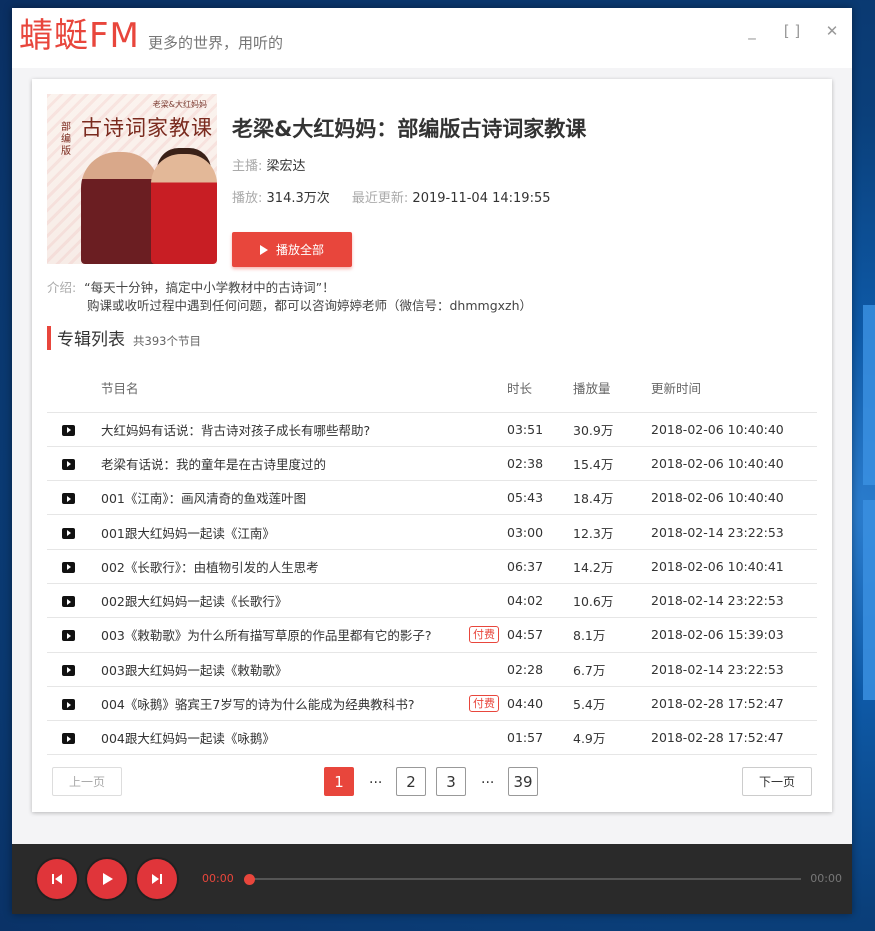 The image size is (875, 931). Describe the element at coordinates (752, 31) in the screenshot. I see `minimize-button: _` at that location.